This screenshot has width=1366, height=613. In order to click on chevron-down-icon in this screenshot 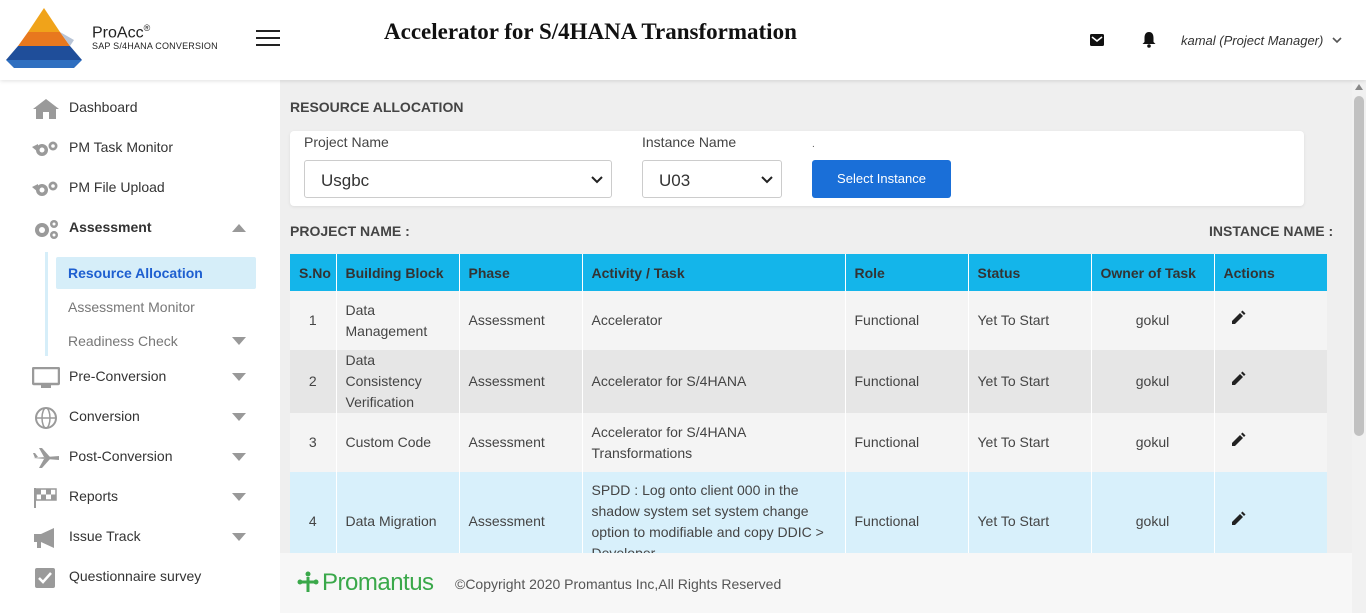, I will do `click(1337, 40)`.